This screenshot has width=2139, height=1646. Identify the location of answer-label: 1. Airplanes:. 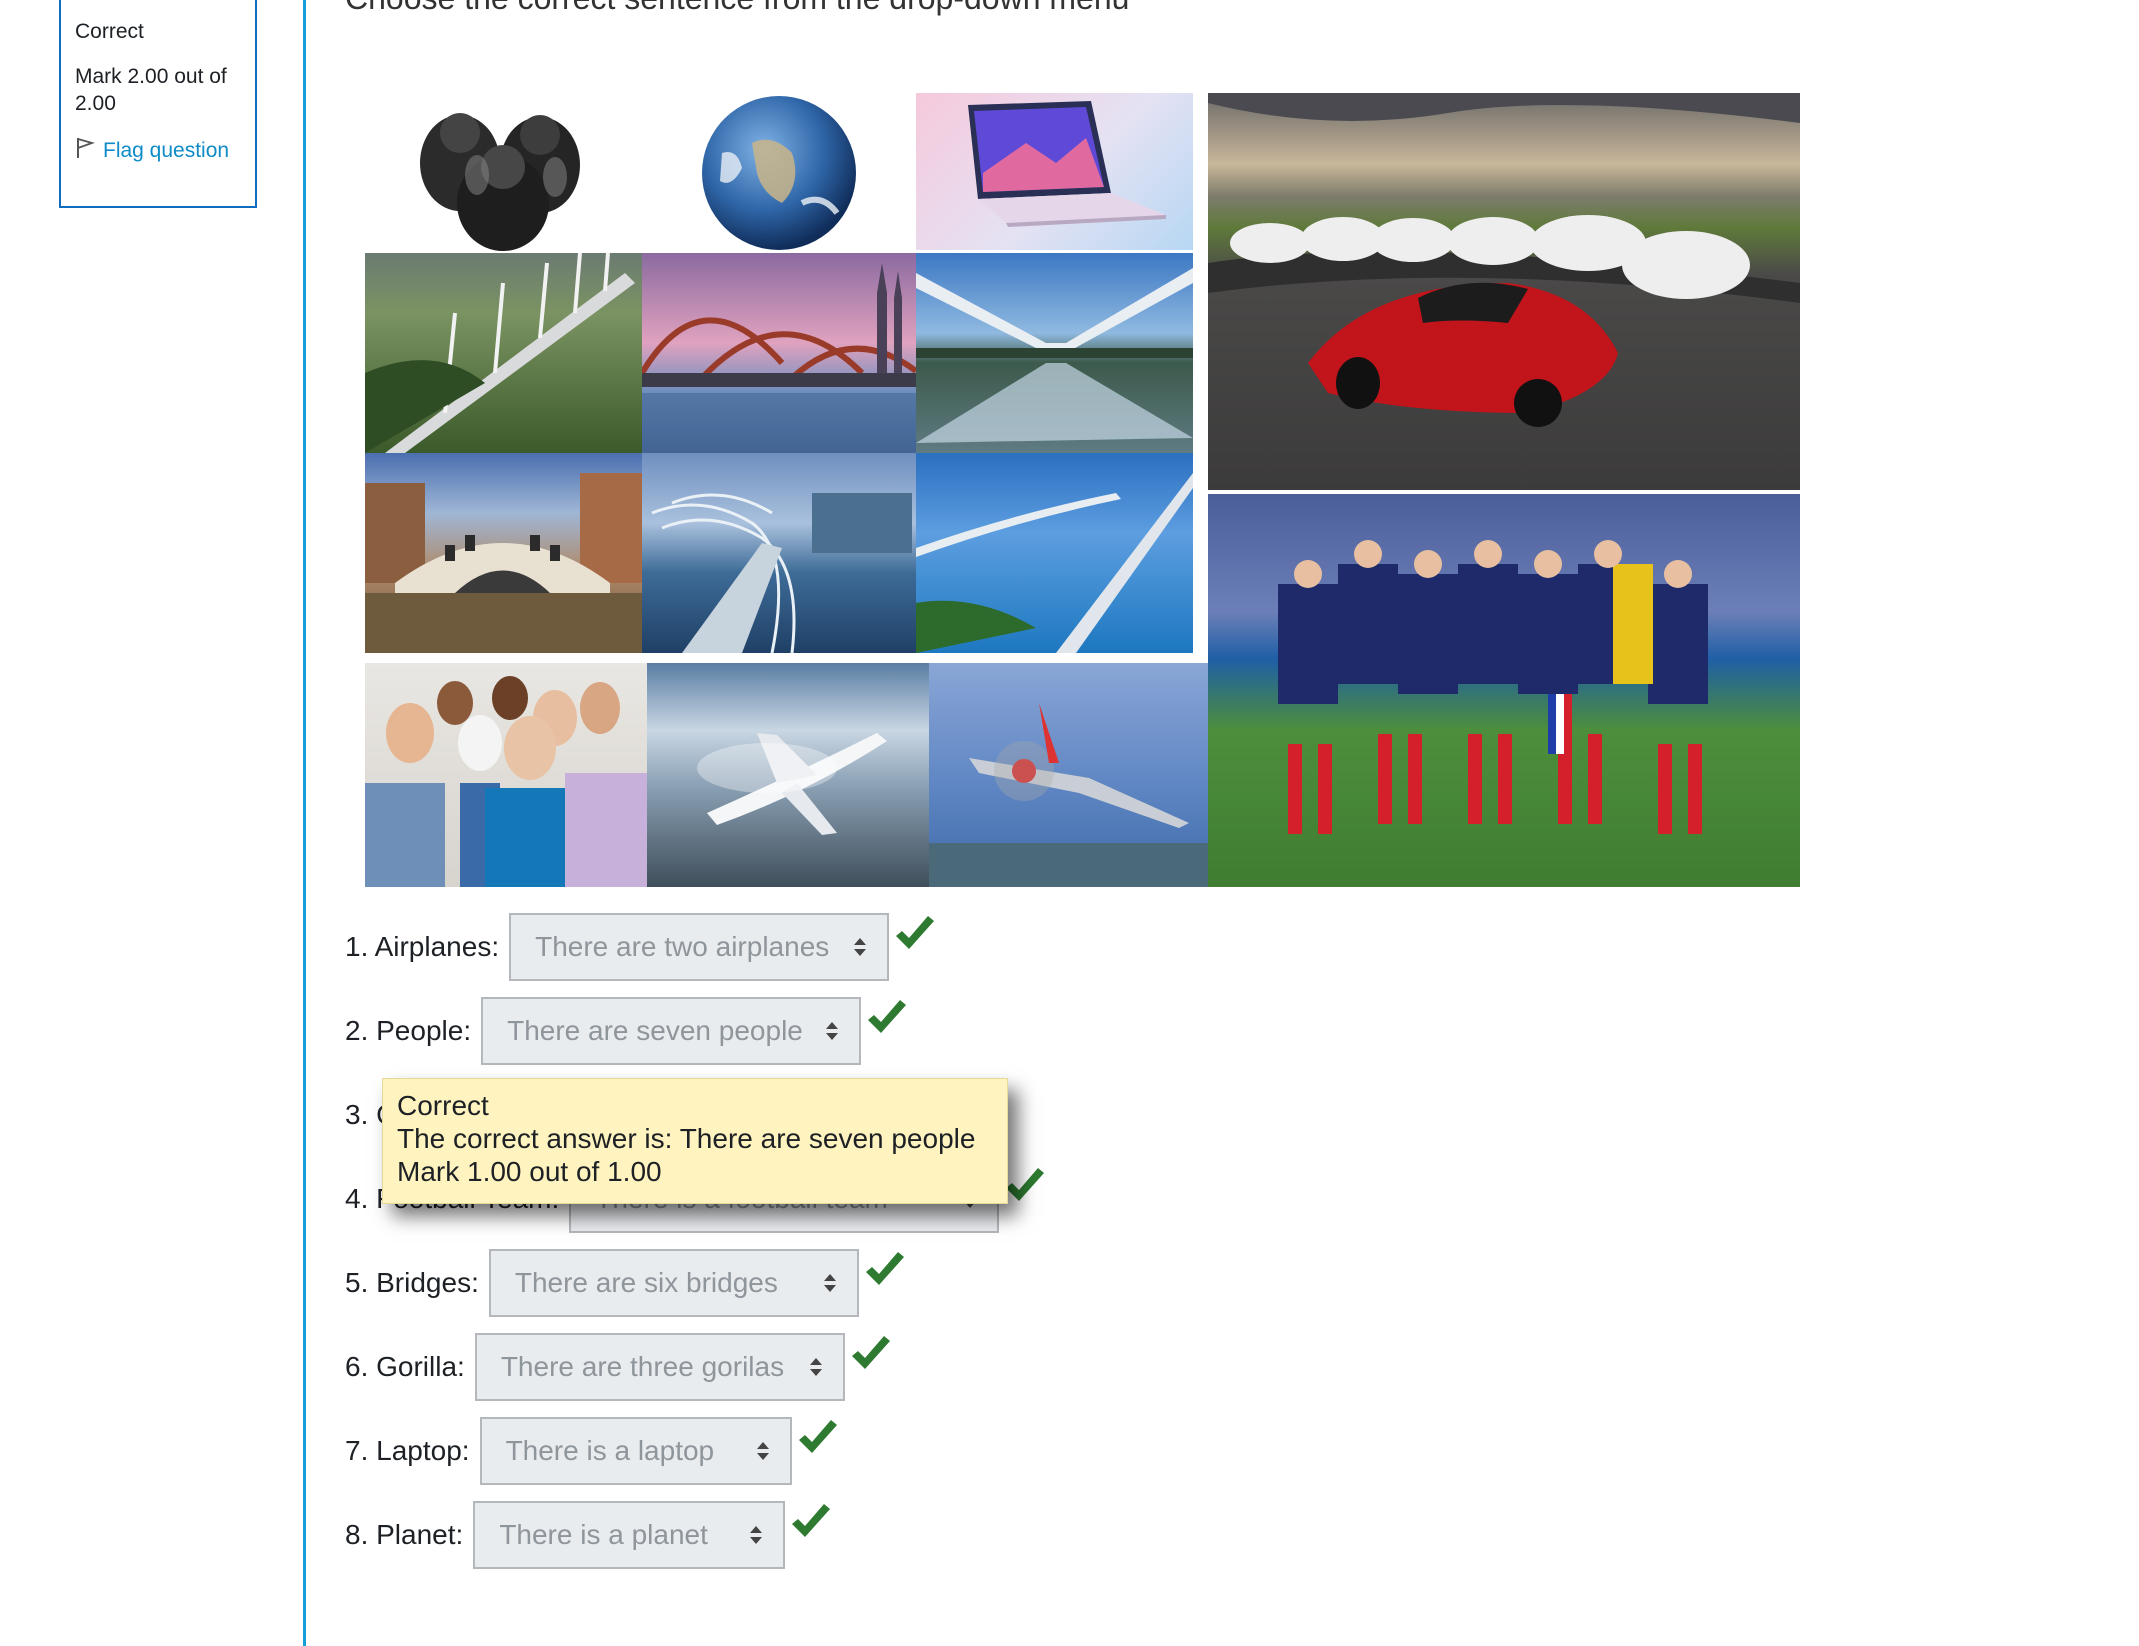
(422, 946).